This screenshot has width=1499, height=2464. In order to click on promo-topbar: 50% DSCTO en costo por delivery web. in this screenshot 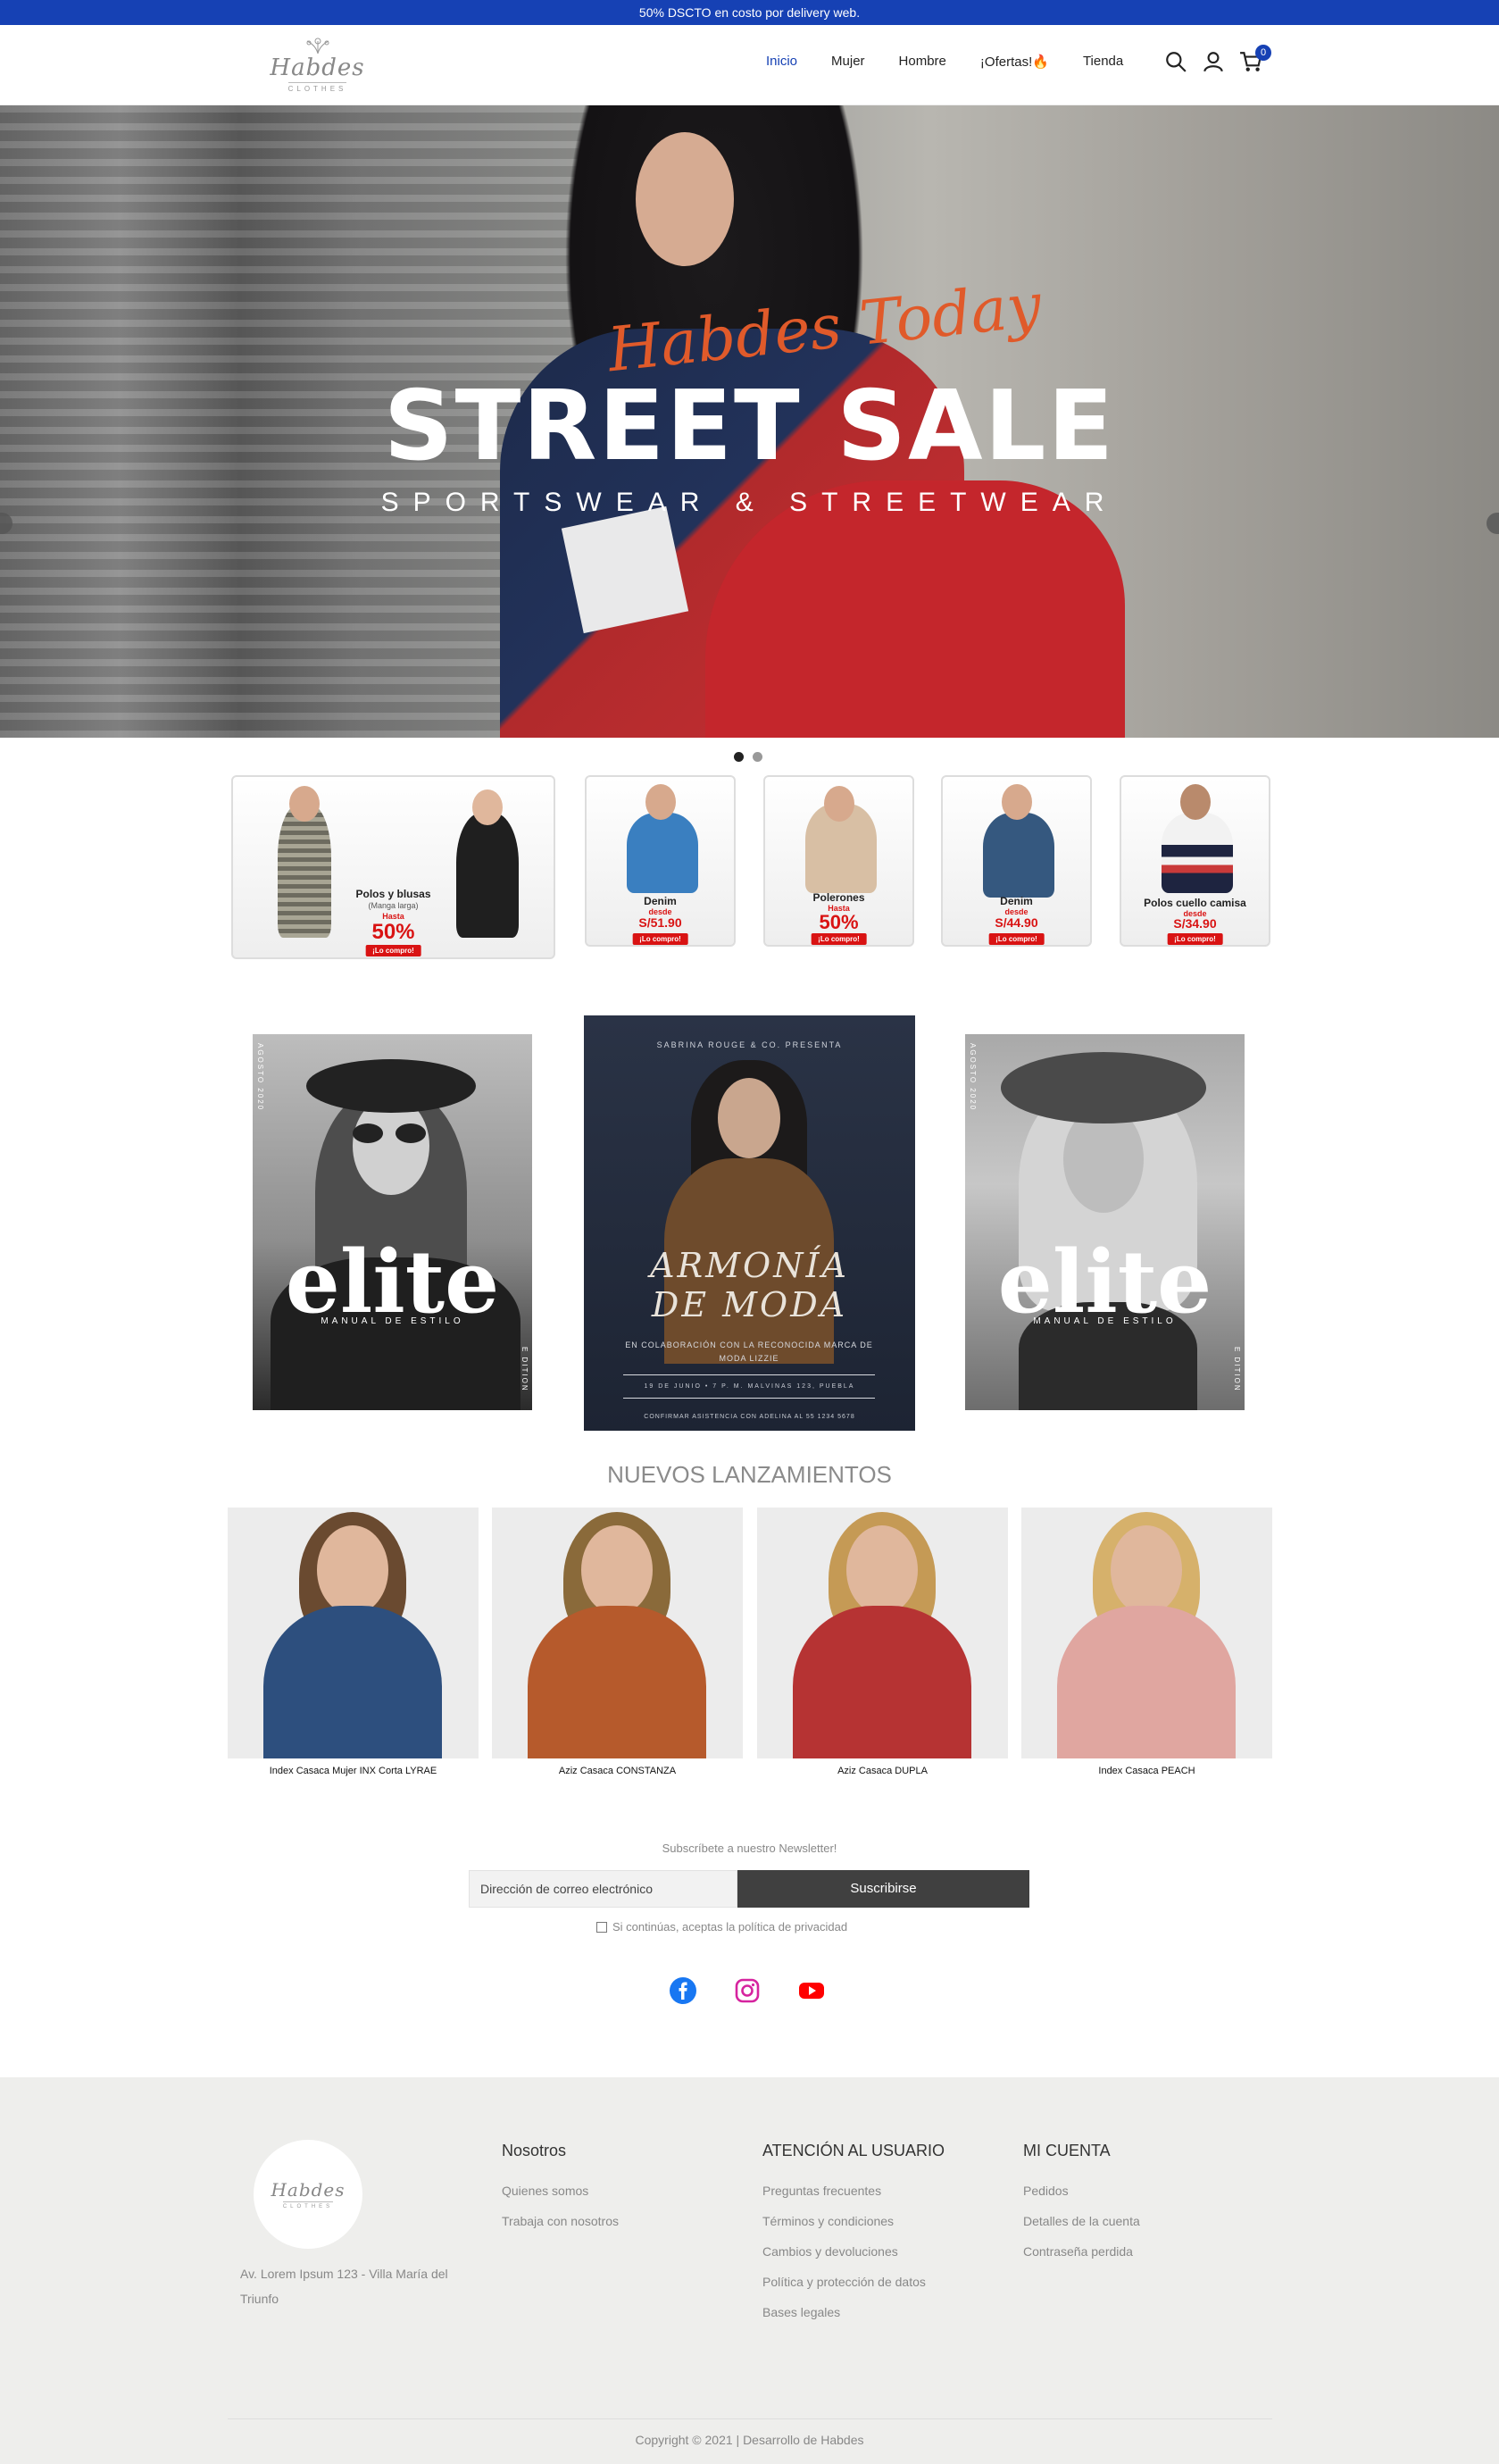, I will do `click(749, 12)`.